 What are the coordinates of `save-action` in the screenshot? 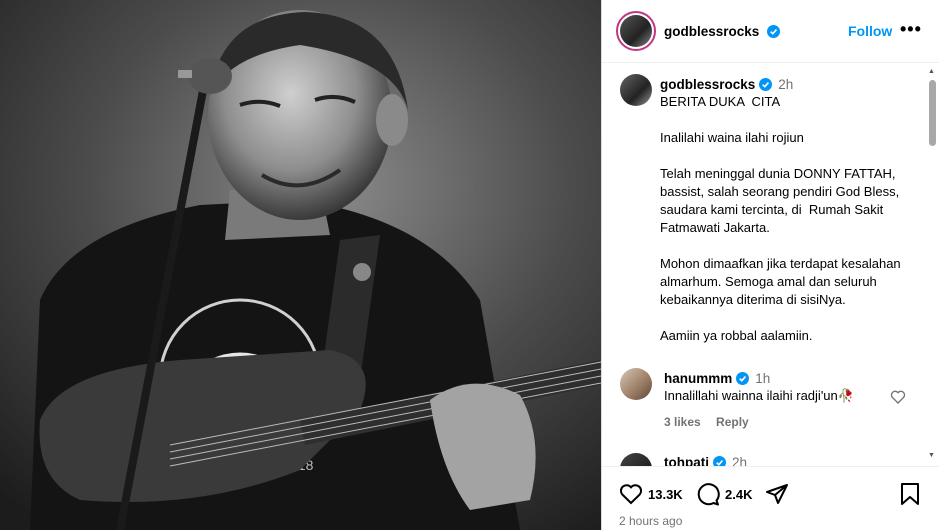 It's located at (910, 494).